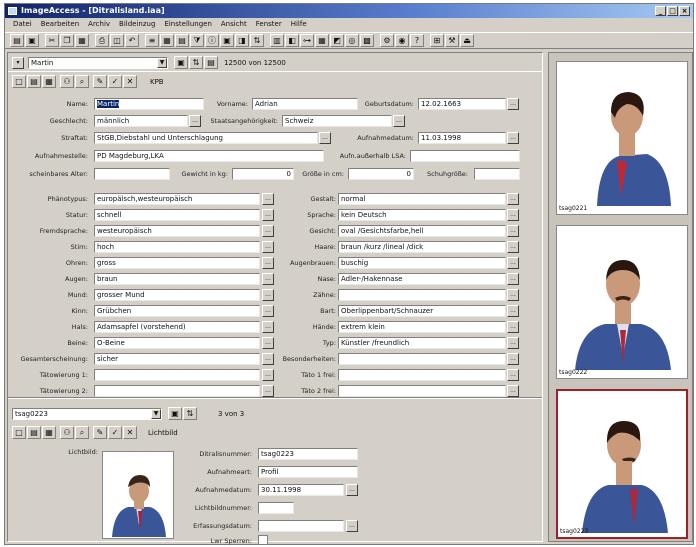 The width and height of the screenshot is (696, 547). Describe the element at coordinates (422, 247) in the screenshot. I see `merkmal-field: braun /kurz /lineal /dick` at that location.